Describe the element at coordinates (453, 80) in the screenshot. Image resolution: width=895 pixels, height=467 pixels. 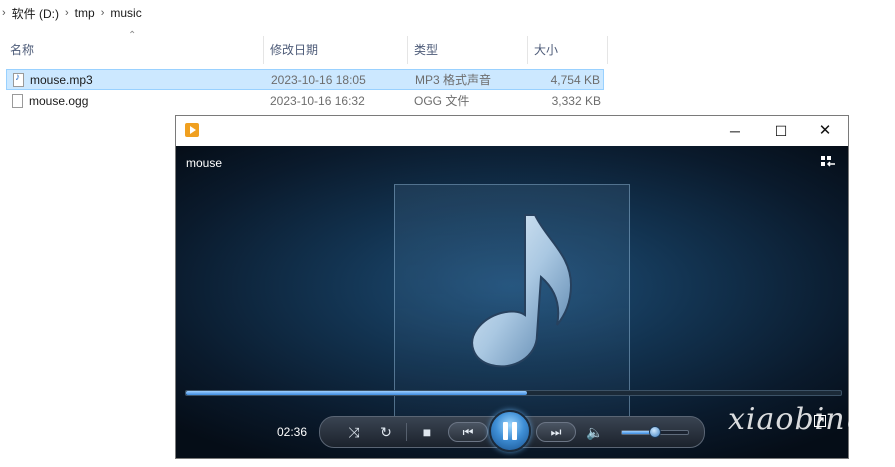
I see `file-type: MP3 格式声音` at that location.